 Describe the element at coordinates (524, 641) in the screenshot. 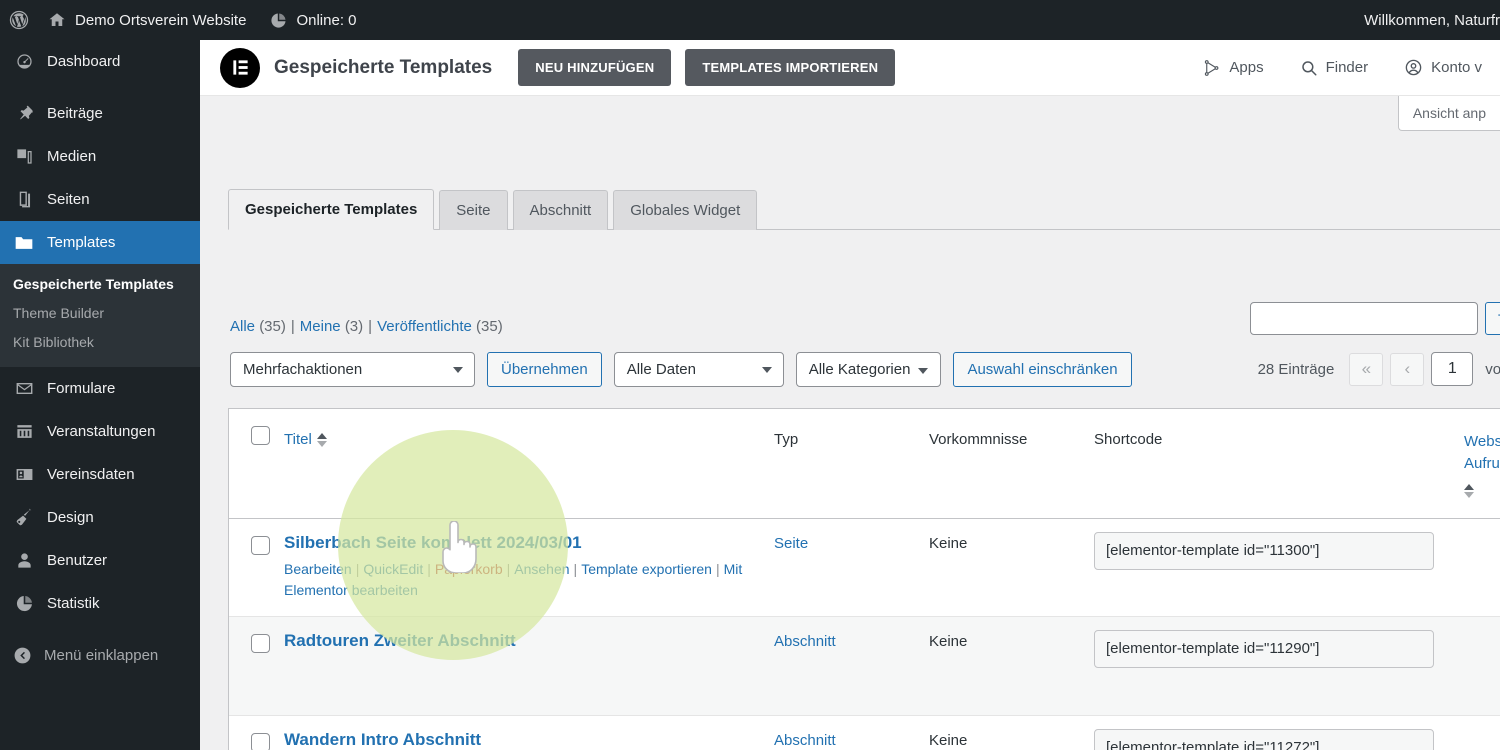

I see `row-title-link: Radtouren Zweiter Abschnitt` at that location.